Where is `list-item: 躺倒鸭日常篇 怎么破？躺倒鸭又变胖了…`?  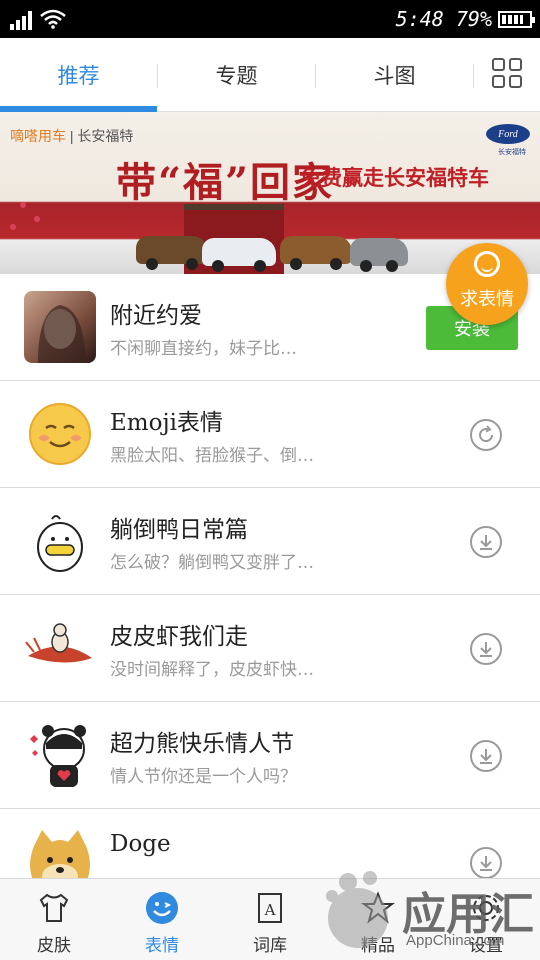
list-item: 躺倒鸭日常篇 怎么破？躺倒鸭又变胖了… is located at coordinates (270, 541).